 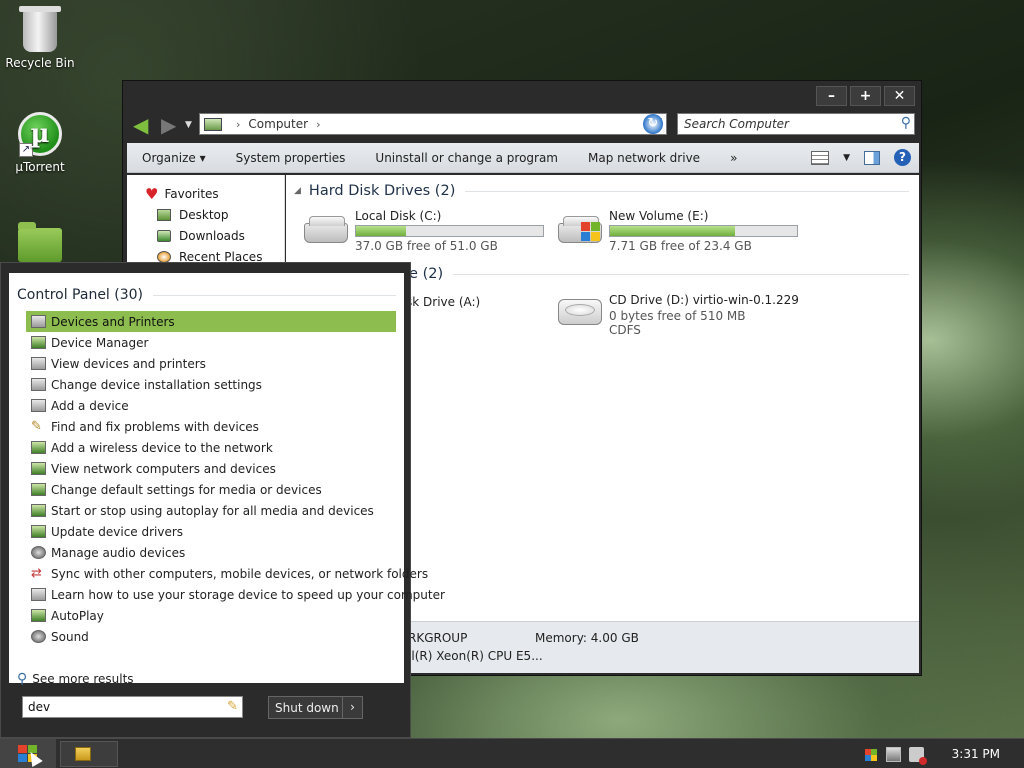 What do you see at coordinates (80, 295) in the screenshot?
I see `category-title: Control Panel (30)` at bounding box center [80, 295].